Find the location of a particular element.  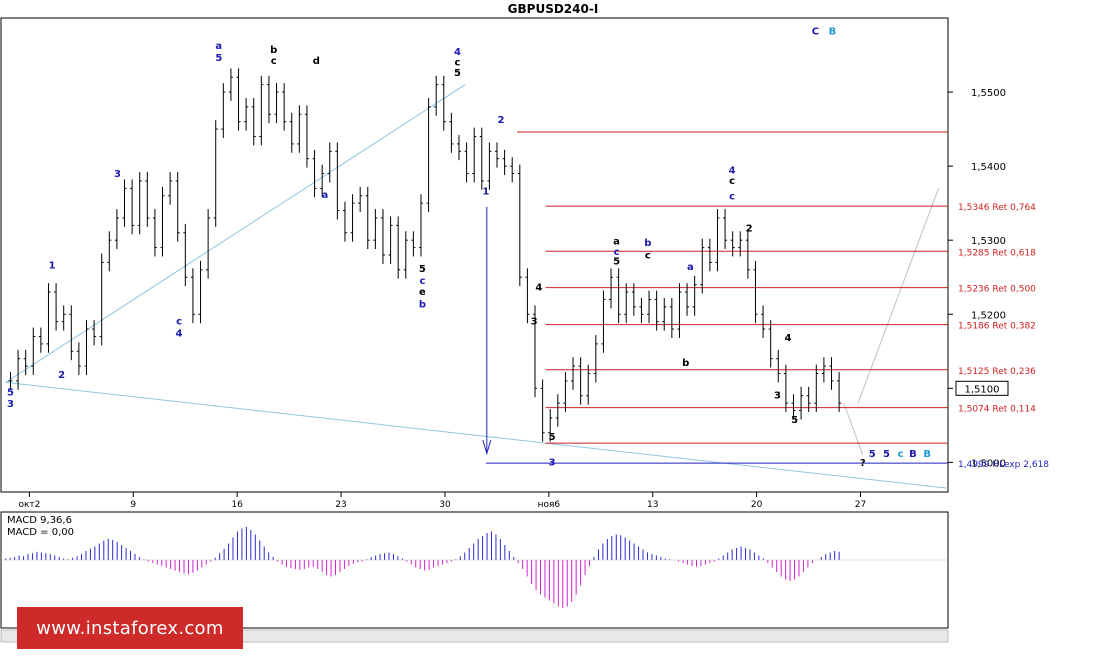

y-tick-label: 1,5400 is located at coordinates (988, 167).